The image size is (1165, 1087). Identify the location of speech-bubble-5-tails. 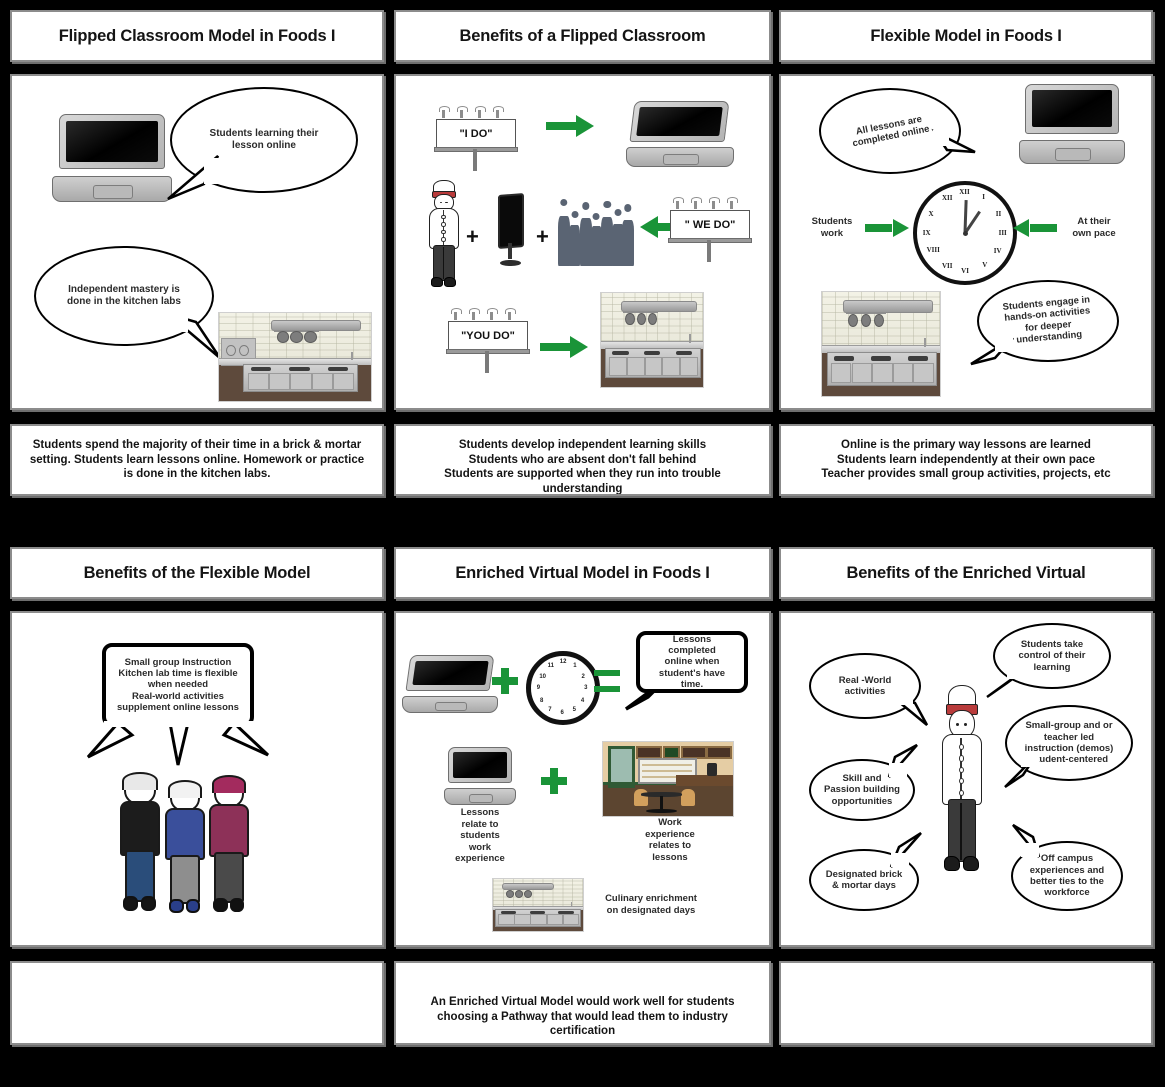
(178, 743).